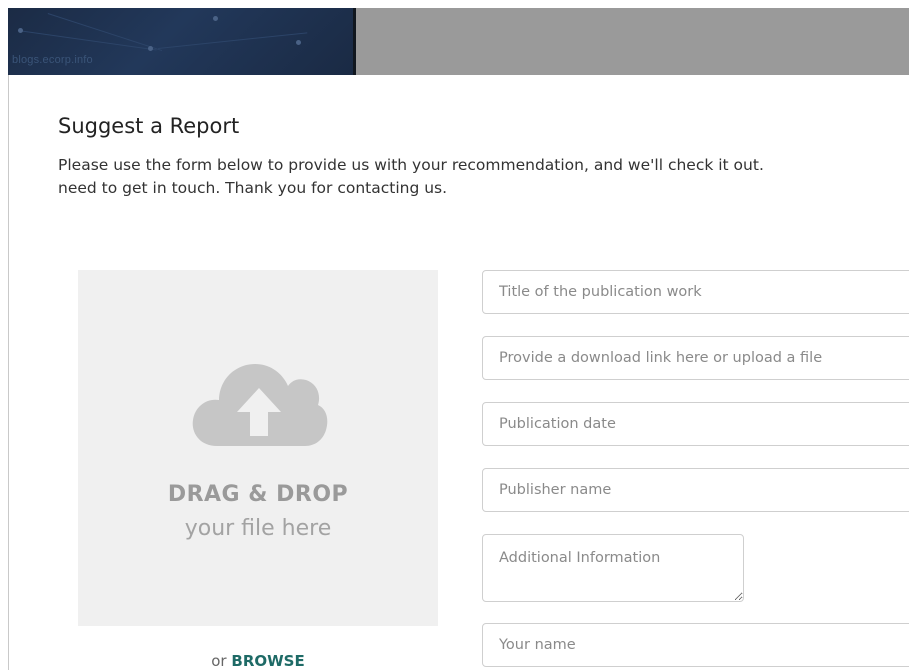 This screenshot has width=909, height=670. I want to click on top-banner: blogs.ecorp.info, so click(458, 41).